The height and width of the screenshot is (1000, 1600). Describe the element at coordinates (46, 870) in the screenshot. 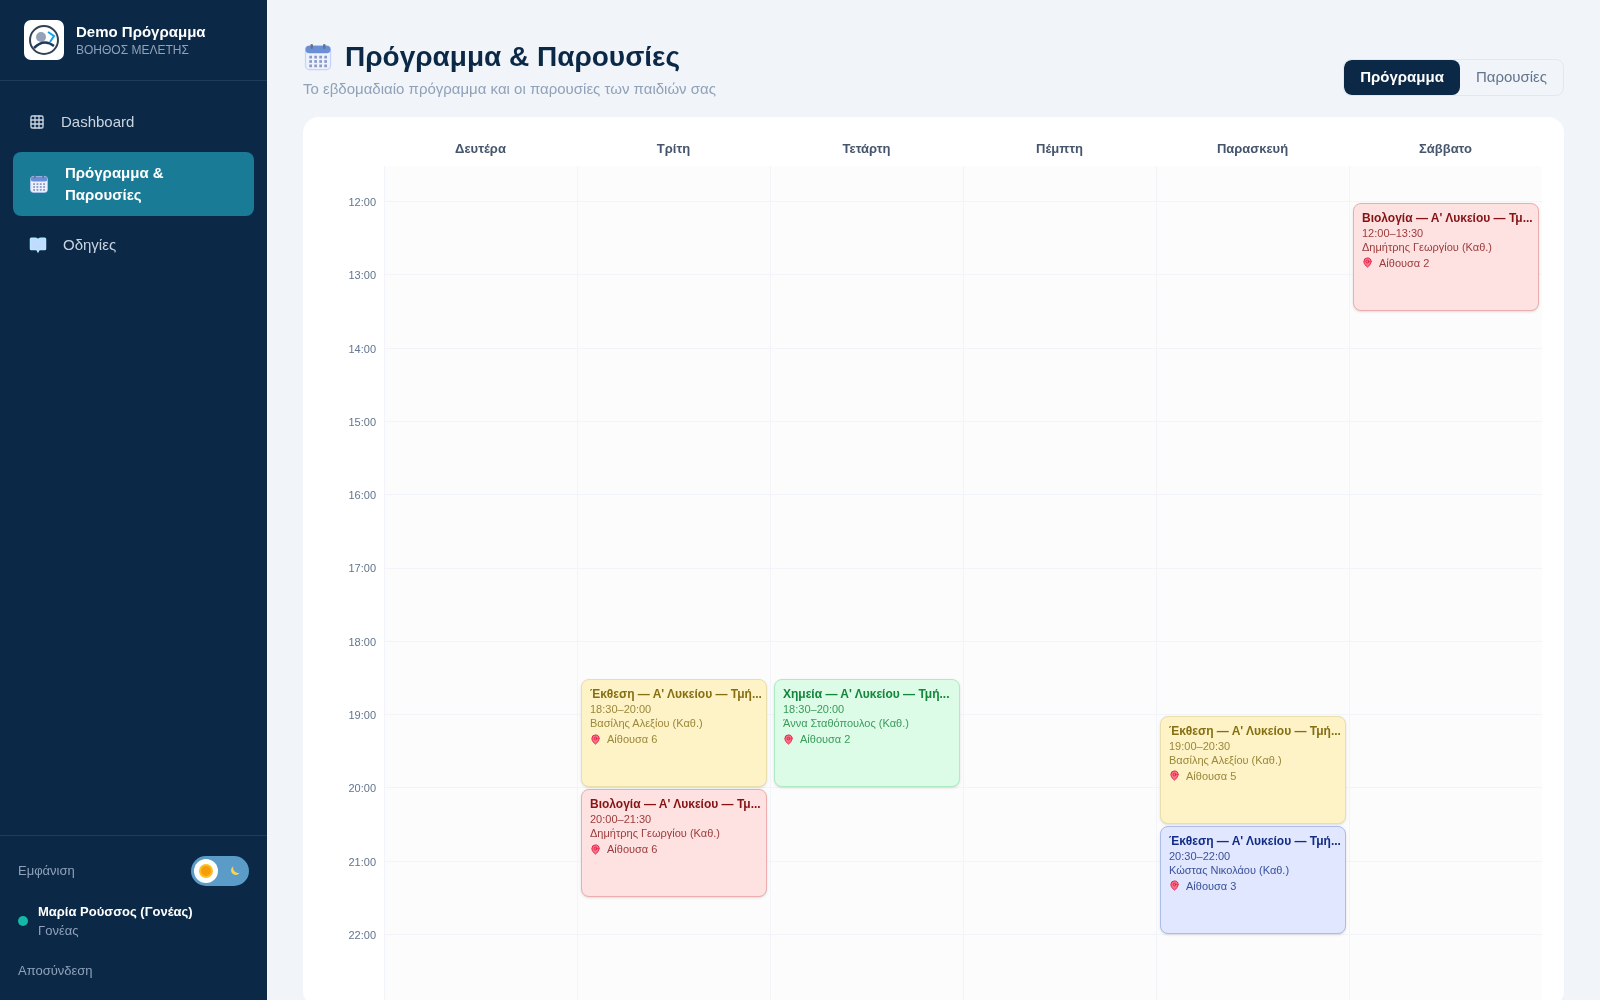

I see `appearance-label: Εμφάνιση` at that location.